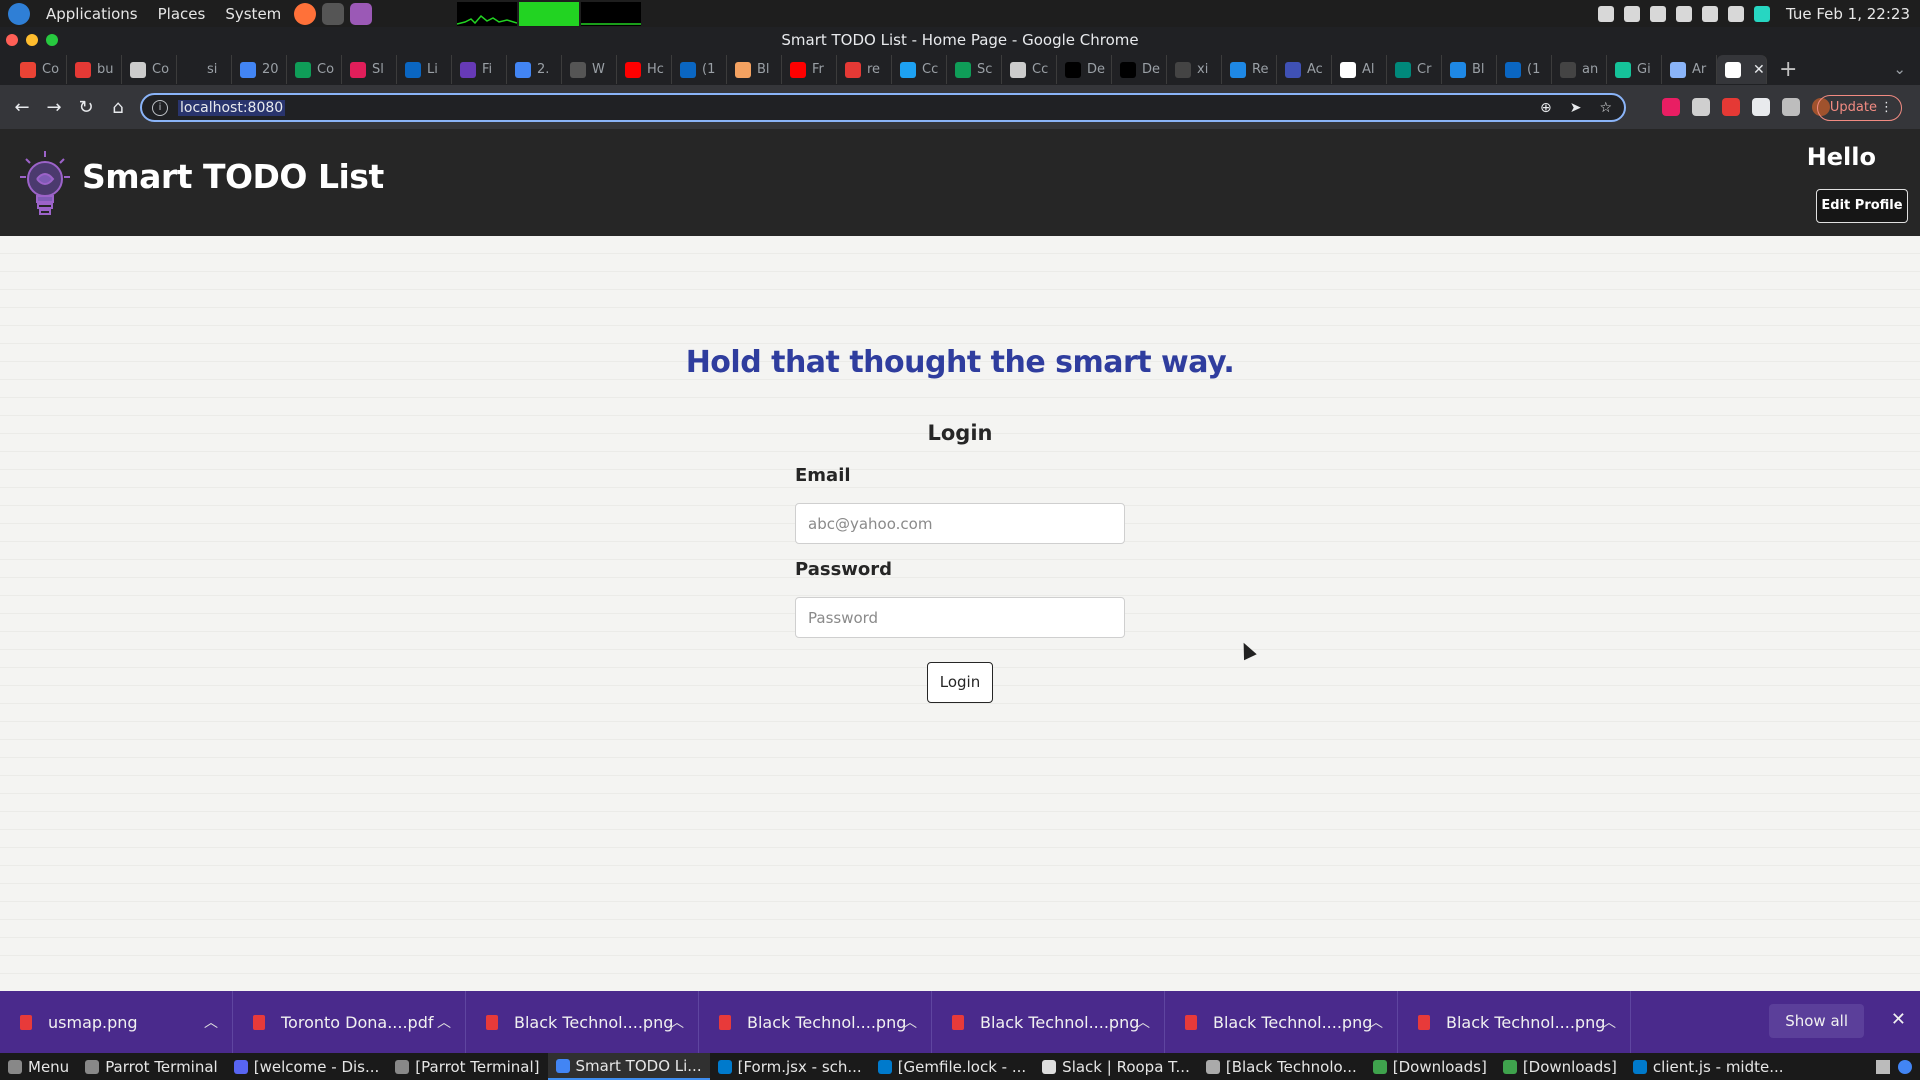 This screenshot has width=1920, height=1080. What do you see at coordinates (1735, 13) in the screenshot?
I see `wifi-icon` at bounding box center [1735, 13].